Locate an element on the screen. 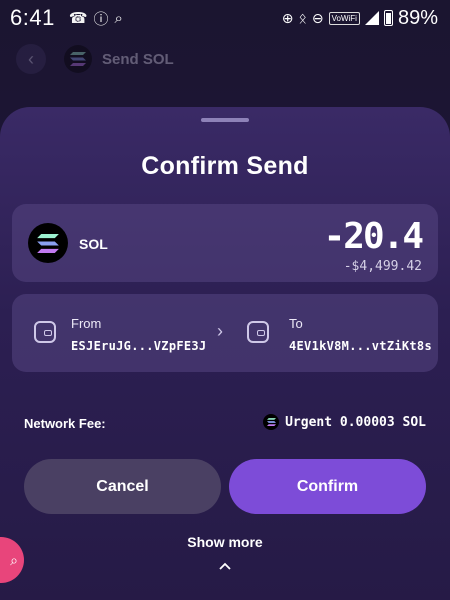 The height and width of the screenshot is (600, 450). send-amount: -20.4 is located at coordinates (373, 236).